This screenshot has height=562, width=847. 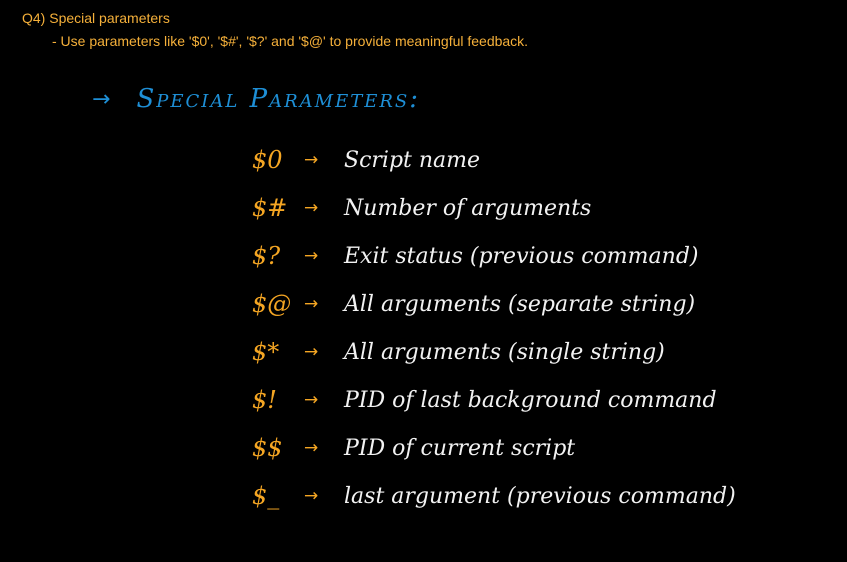 I want to click on parameter-row: $_ → last argument (previous command), so click(x=542, y=496).